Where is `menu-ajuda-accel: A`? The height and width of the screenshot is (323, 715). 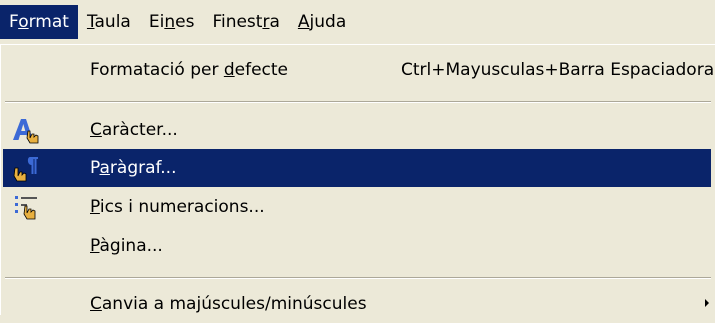 menu-ajuda-accel: A is located at coordinates (303, 22).